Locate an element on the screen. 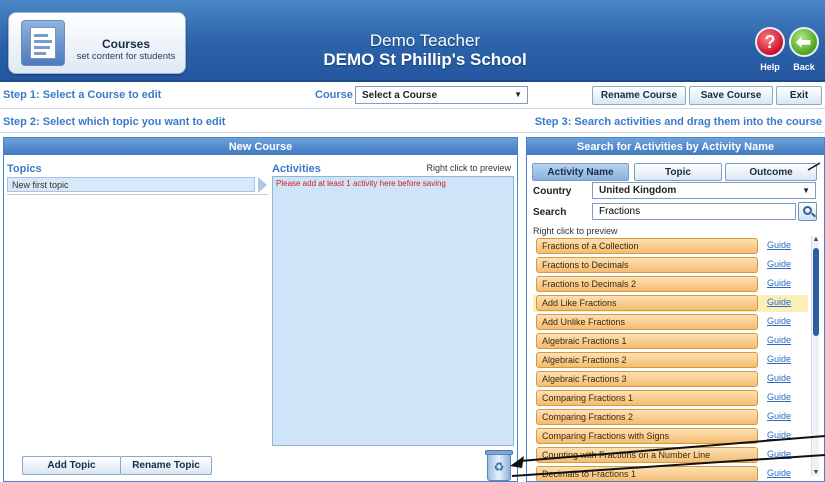 This screenshot has height=482, width=825. recycle-bin-icon: ♻ is located at coordinates (499, 465).